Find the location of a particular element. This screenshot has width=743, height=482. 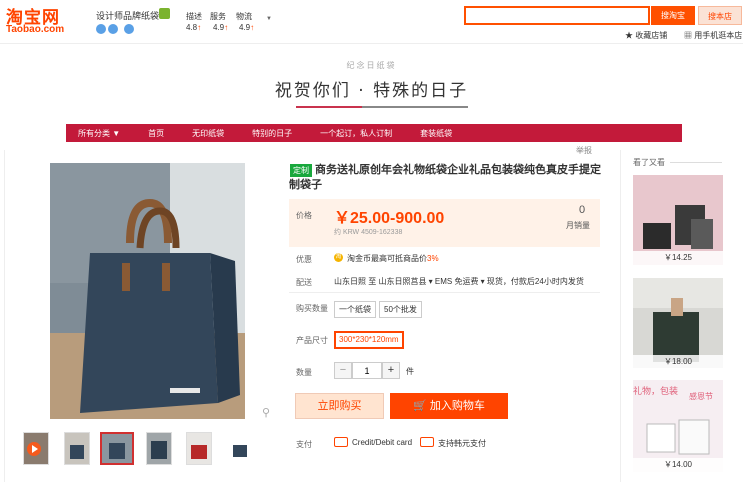

price-label: 价格 is located at coordinates (304, 215).